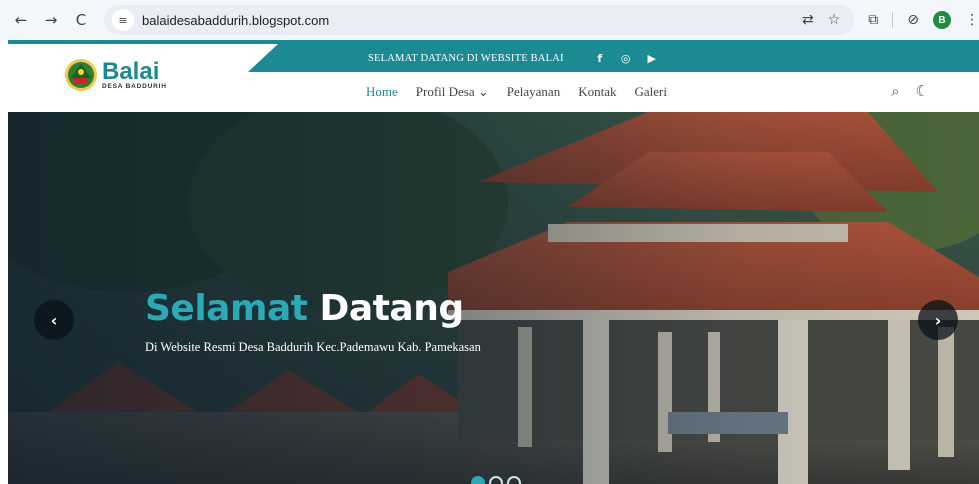  I want to click on site-logo: Balai DESA BADDURIH, so click(115, 75).